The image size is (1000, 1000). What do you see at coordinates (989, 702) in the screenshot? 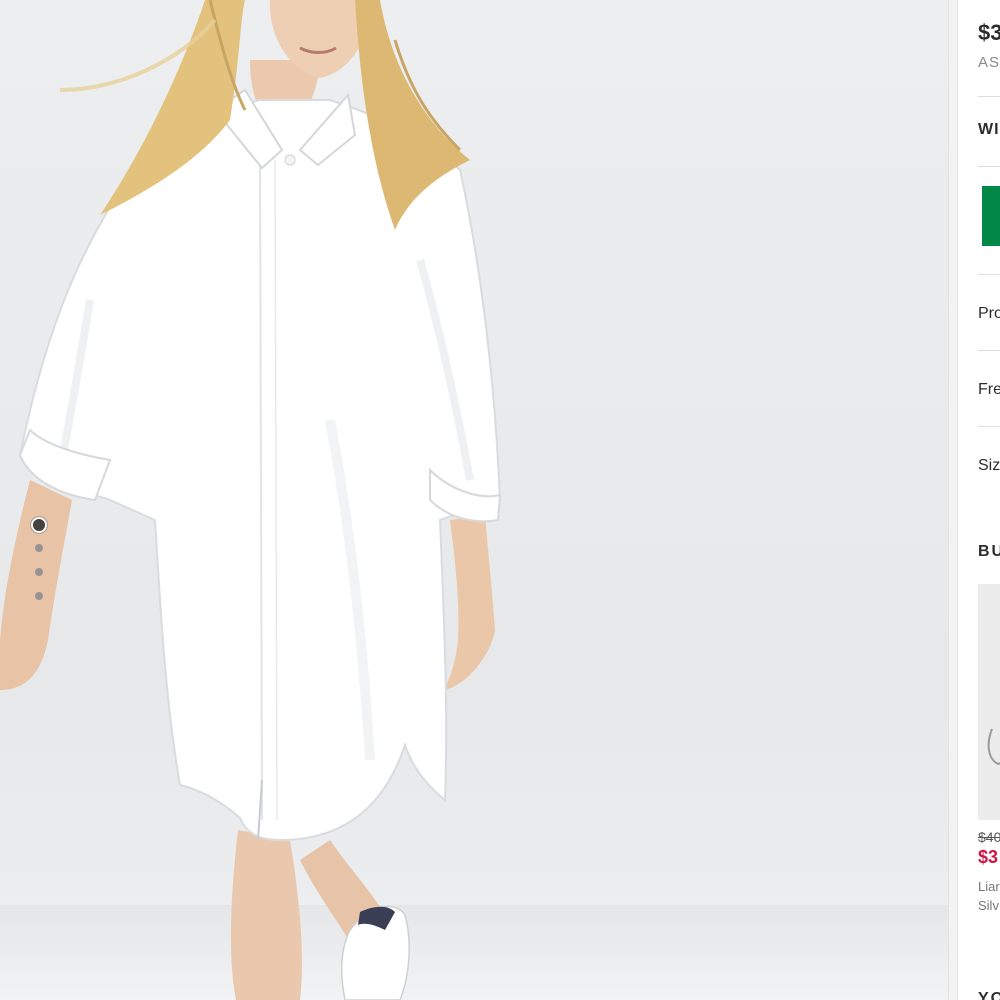
I see `buy-the-look-item-image` at bounding box center [989, 702].